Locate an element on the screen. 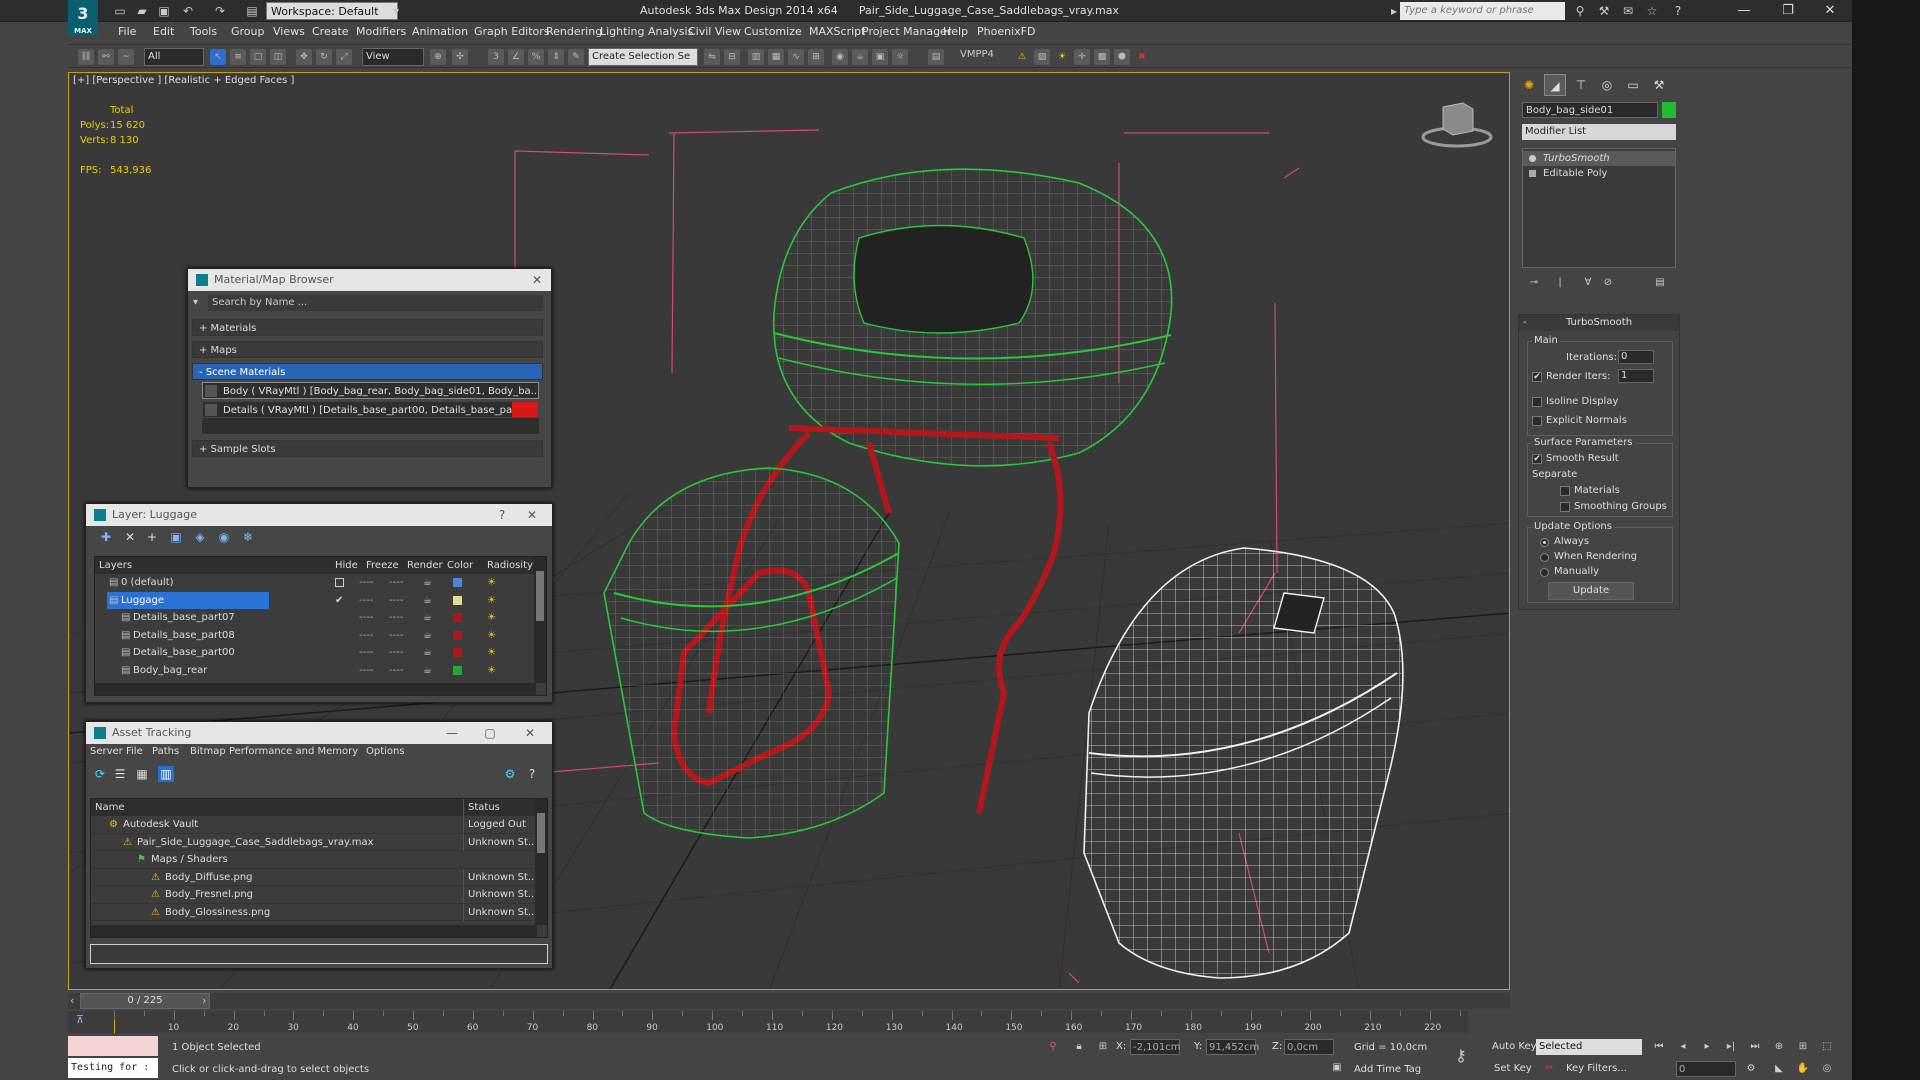  asset-name: Body_Glossiness.png is located at coordinates (217, 912).